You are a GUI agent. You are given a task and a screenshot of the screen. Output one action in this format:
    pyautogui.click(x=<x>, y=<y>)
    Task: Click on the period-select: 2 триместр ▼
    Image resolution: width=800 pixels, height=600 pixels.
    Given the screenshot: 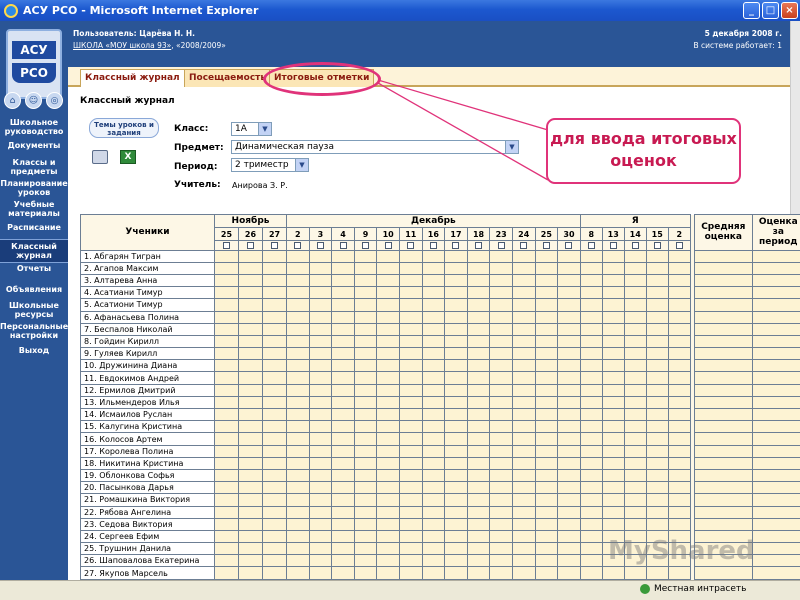 What is the action you would take?
    pyautogui.click(x=270, y=165)
    